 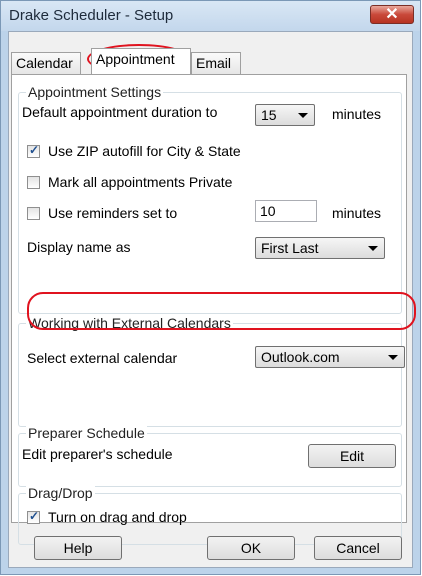 I want to click on tab-calendar-label: Calendar, so click(x=44, y=63).